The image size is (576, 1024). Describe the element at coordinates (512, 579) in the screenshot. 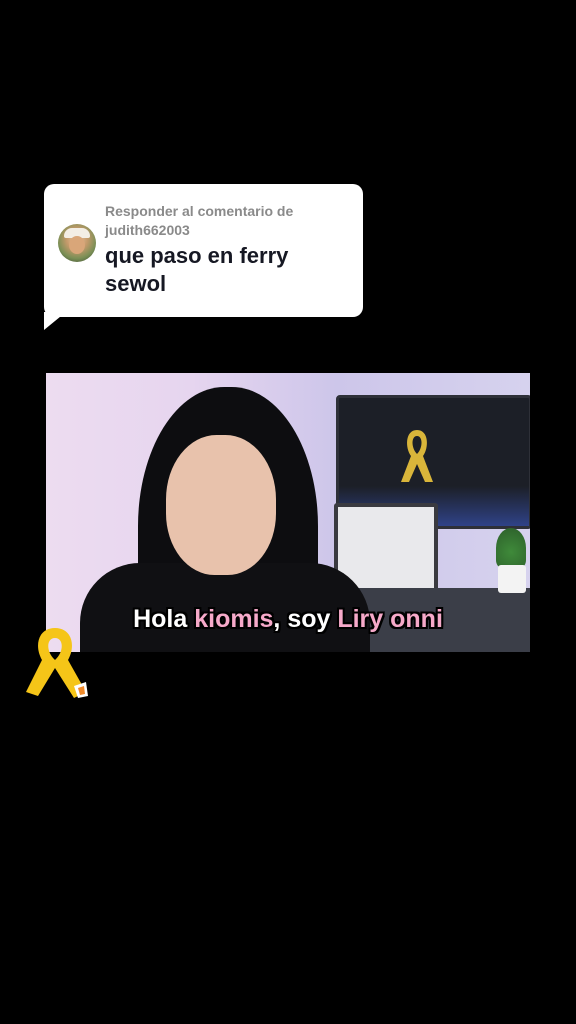

I see `plant-pot` at that location.